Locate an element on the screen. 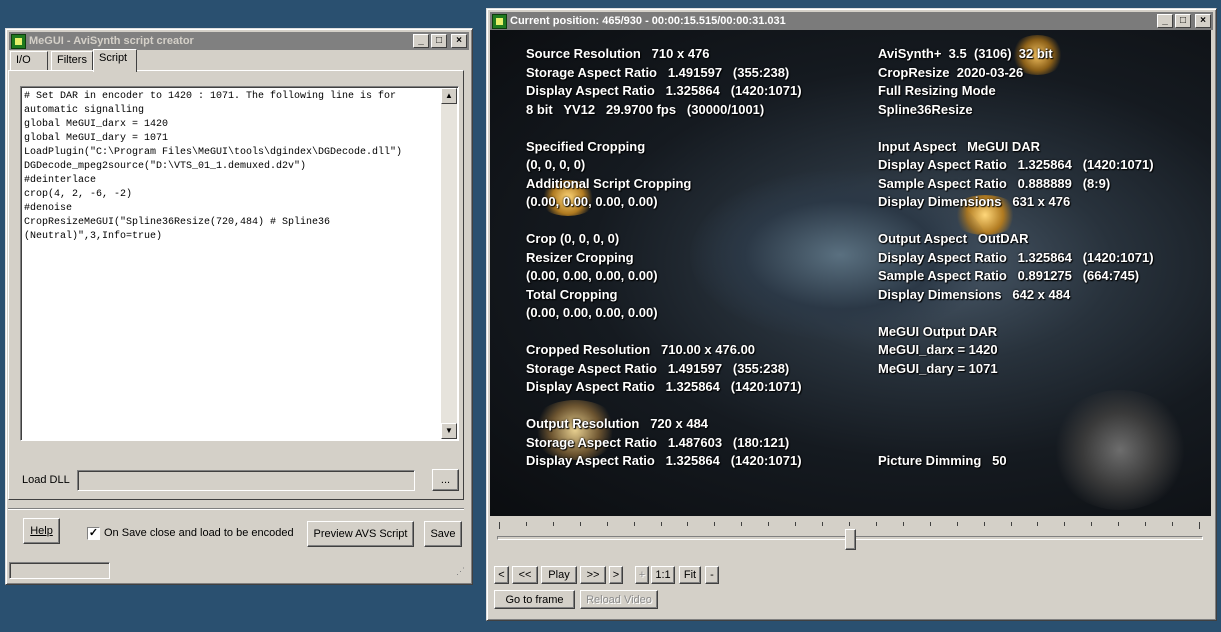  resize-grip-icon: ⋰ is located at coordinates (460, 571).